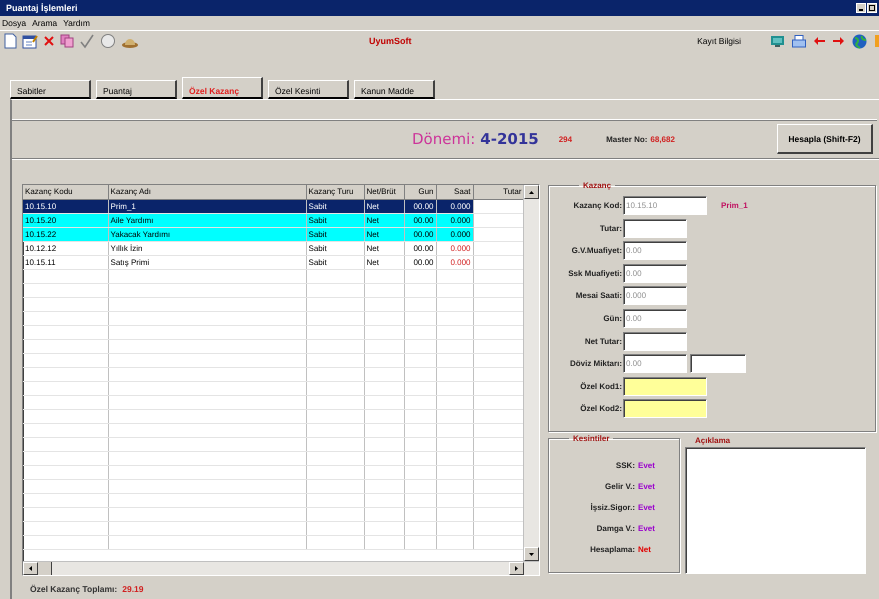  Describe the element at coordinates (49, 41) in the screenshot. I see `delete-icon` at that location.